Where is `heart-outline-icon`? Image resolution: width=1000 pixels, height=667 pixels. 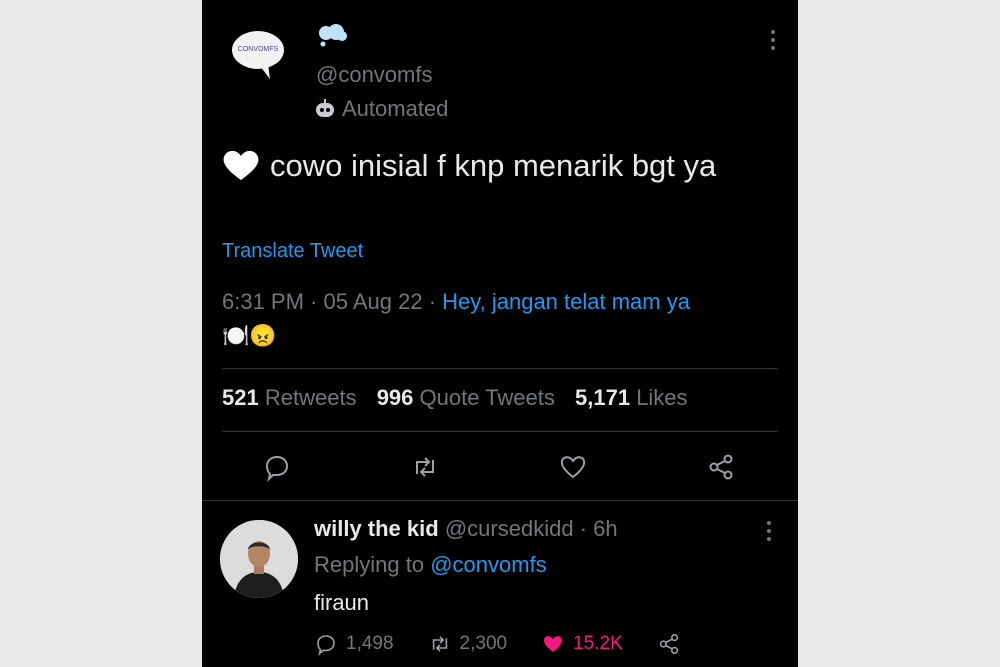 heart-outline-icon is located at coordinates (573, 467).